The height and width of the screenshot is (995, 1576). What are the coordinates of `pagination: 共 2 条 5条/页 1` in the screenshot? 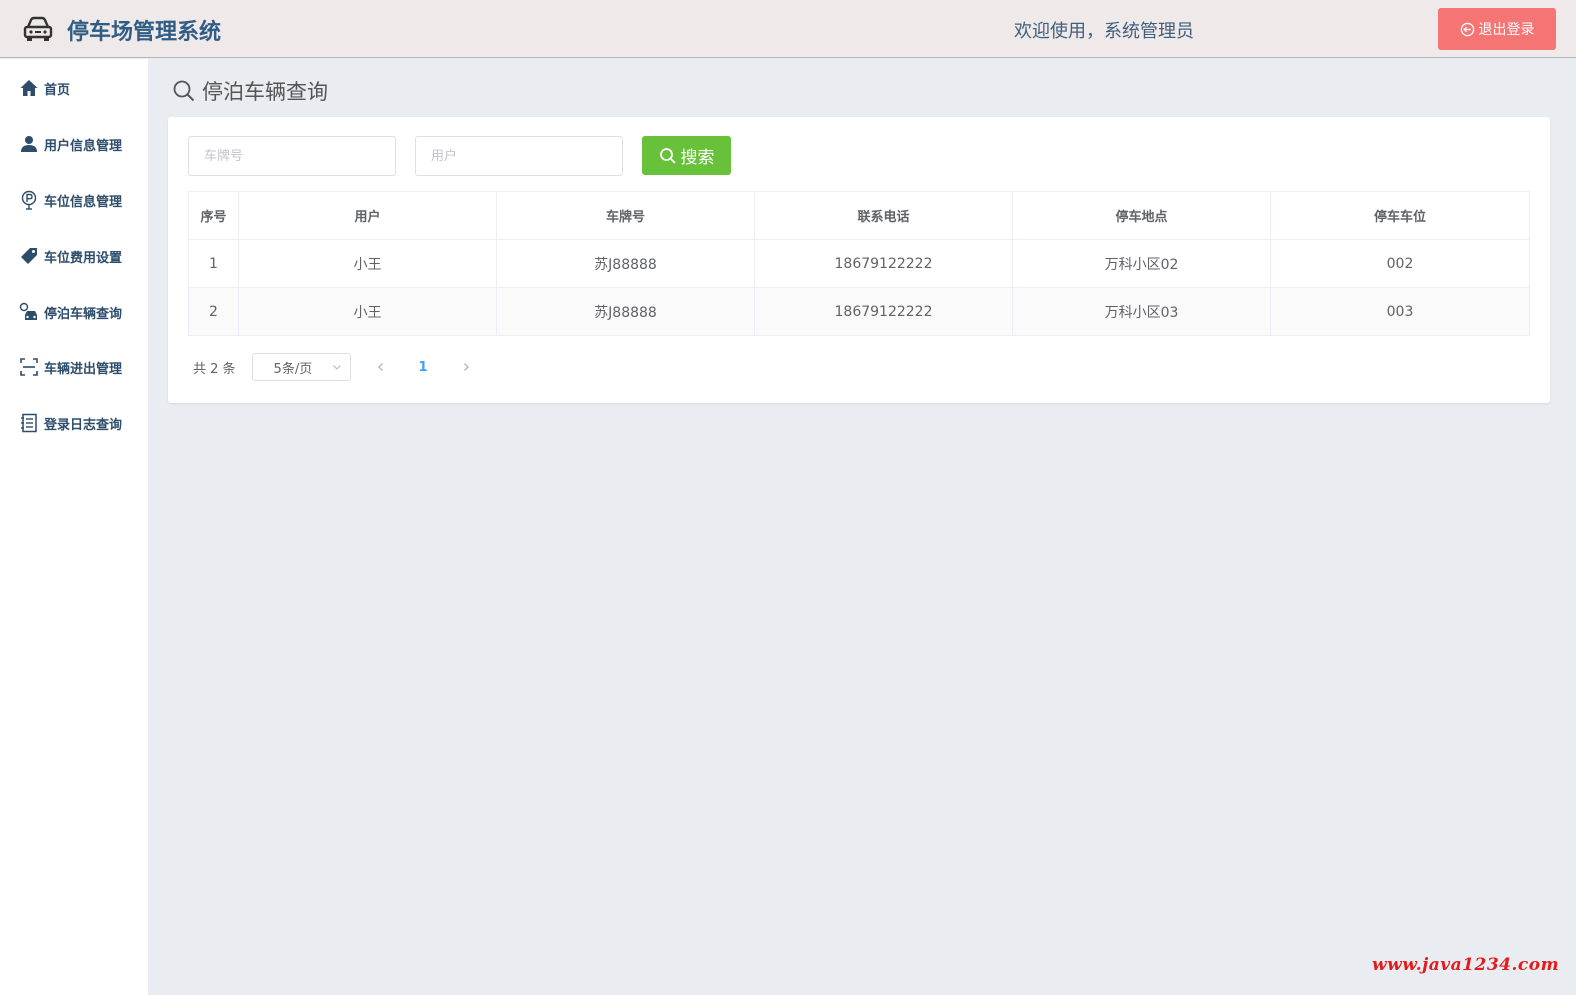 It's located at (334, 367).